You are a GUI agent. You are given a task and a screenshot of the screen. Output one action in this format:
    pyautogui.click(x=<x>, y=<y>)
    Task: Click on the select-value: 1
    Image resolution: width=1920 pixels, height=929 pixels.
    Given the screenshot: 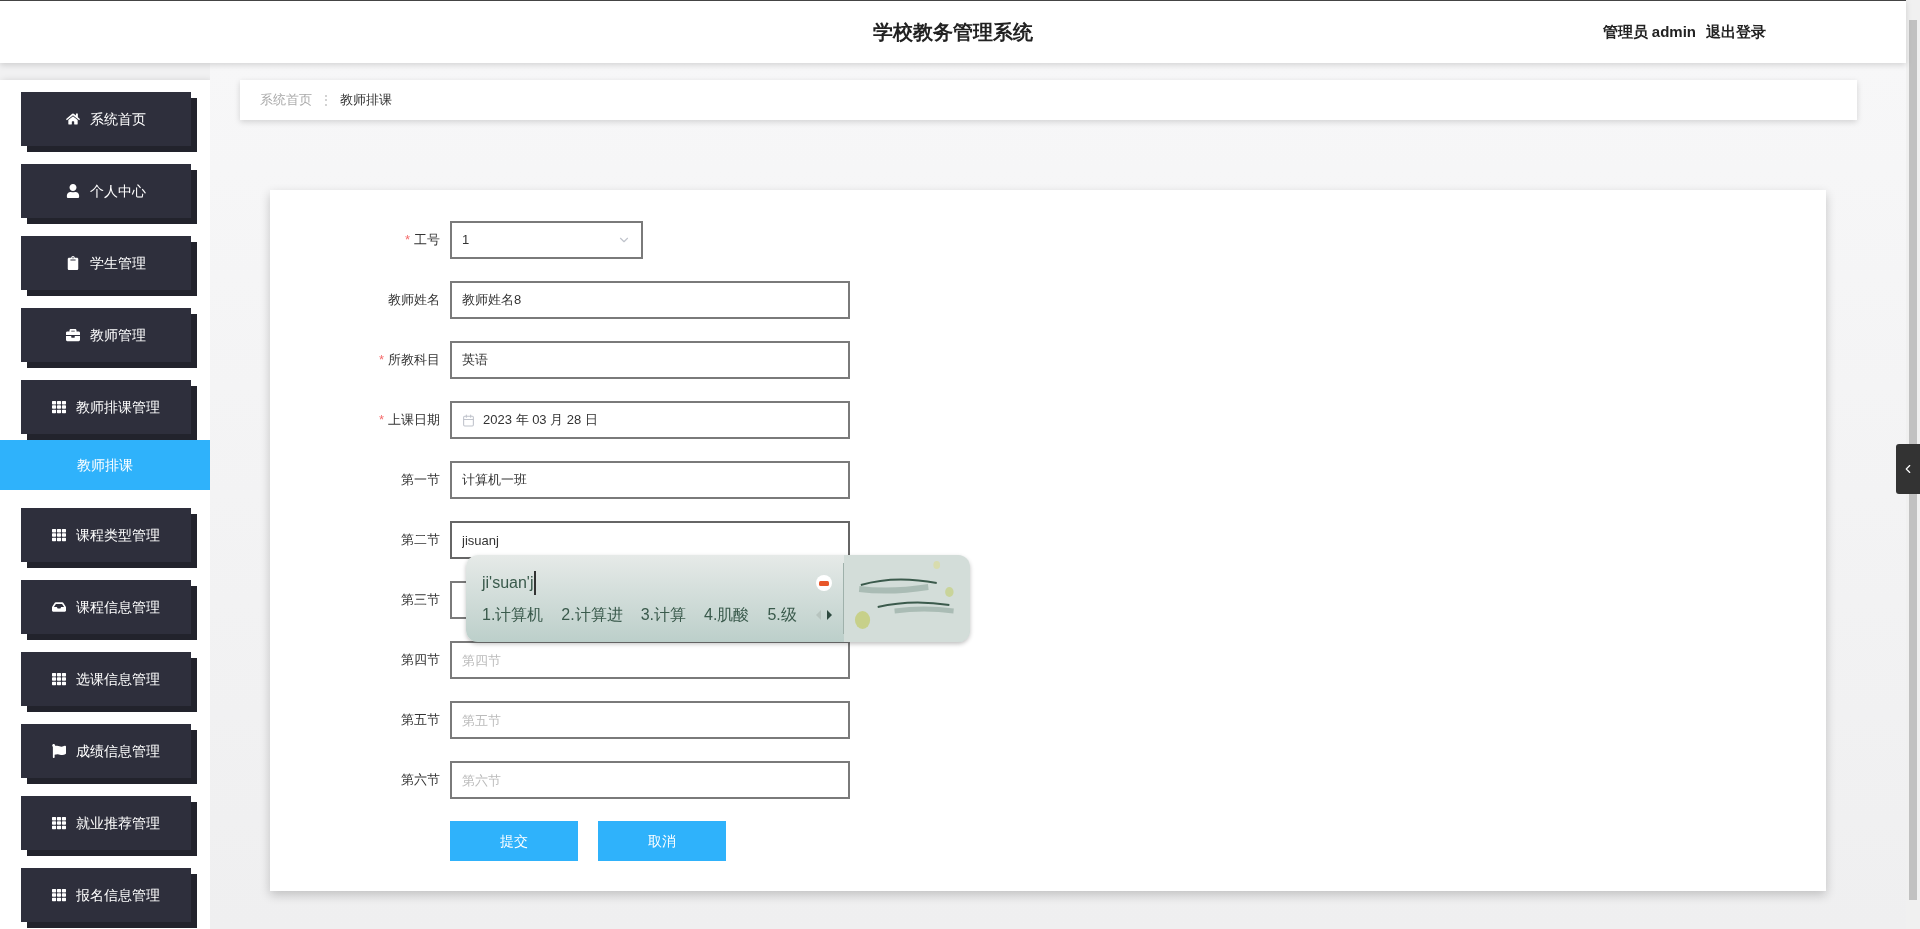 What is the action you would take?
    pyautogui.click(x=466, y=240)
    